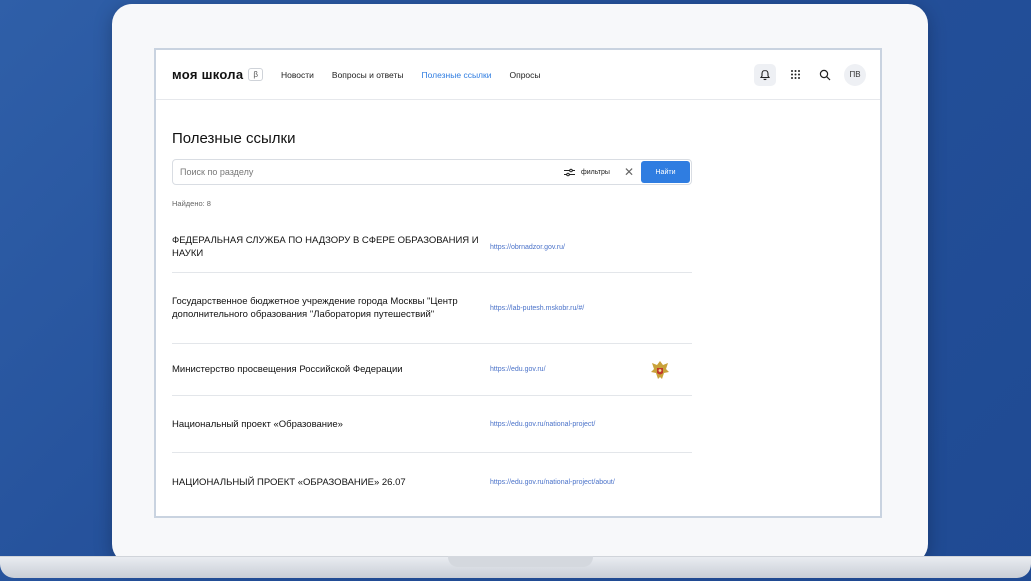 The width and height of the screenshot is (1031, 581). I want to click on beta-badge: β, so click(255, 74).